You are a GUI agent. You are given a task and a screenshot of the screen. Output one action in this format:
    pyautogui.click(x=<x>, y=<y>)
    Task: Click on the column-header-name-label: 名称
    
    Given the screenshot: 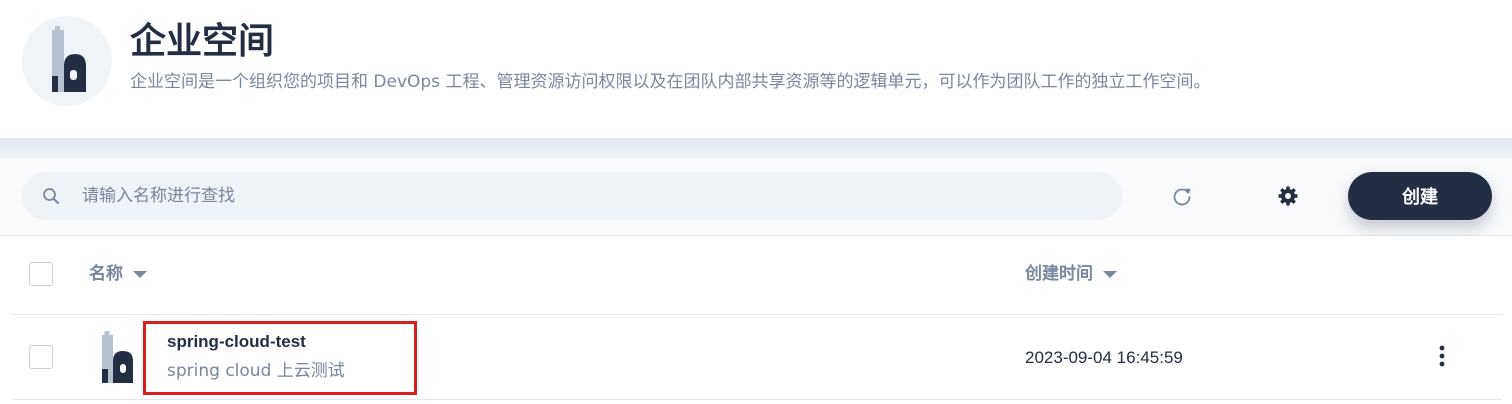 What is the action you would take?
    pyautogui.click(x=106, y=274)
    